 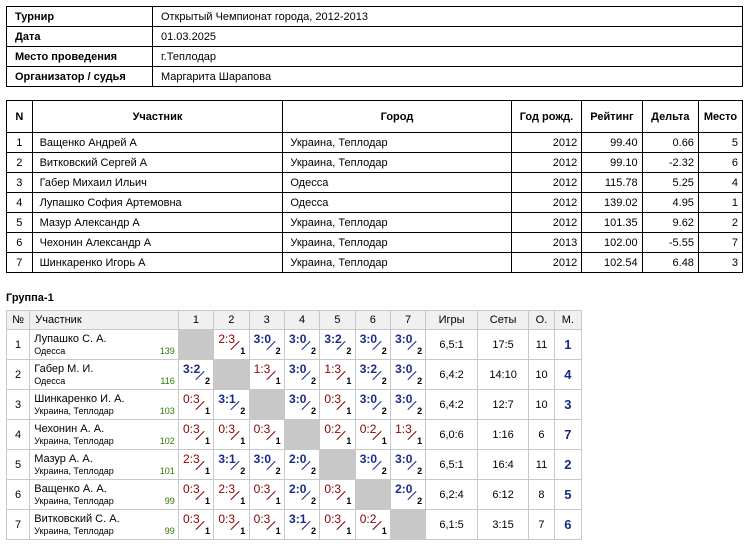 What do you see at coordinates (167, 440) in the screenshot?
I see `grid-player-rating: 102` at bounding box center [167, 440].